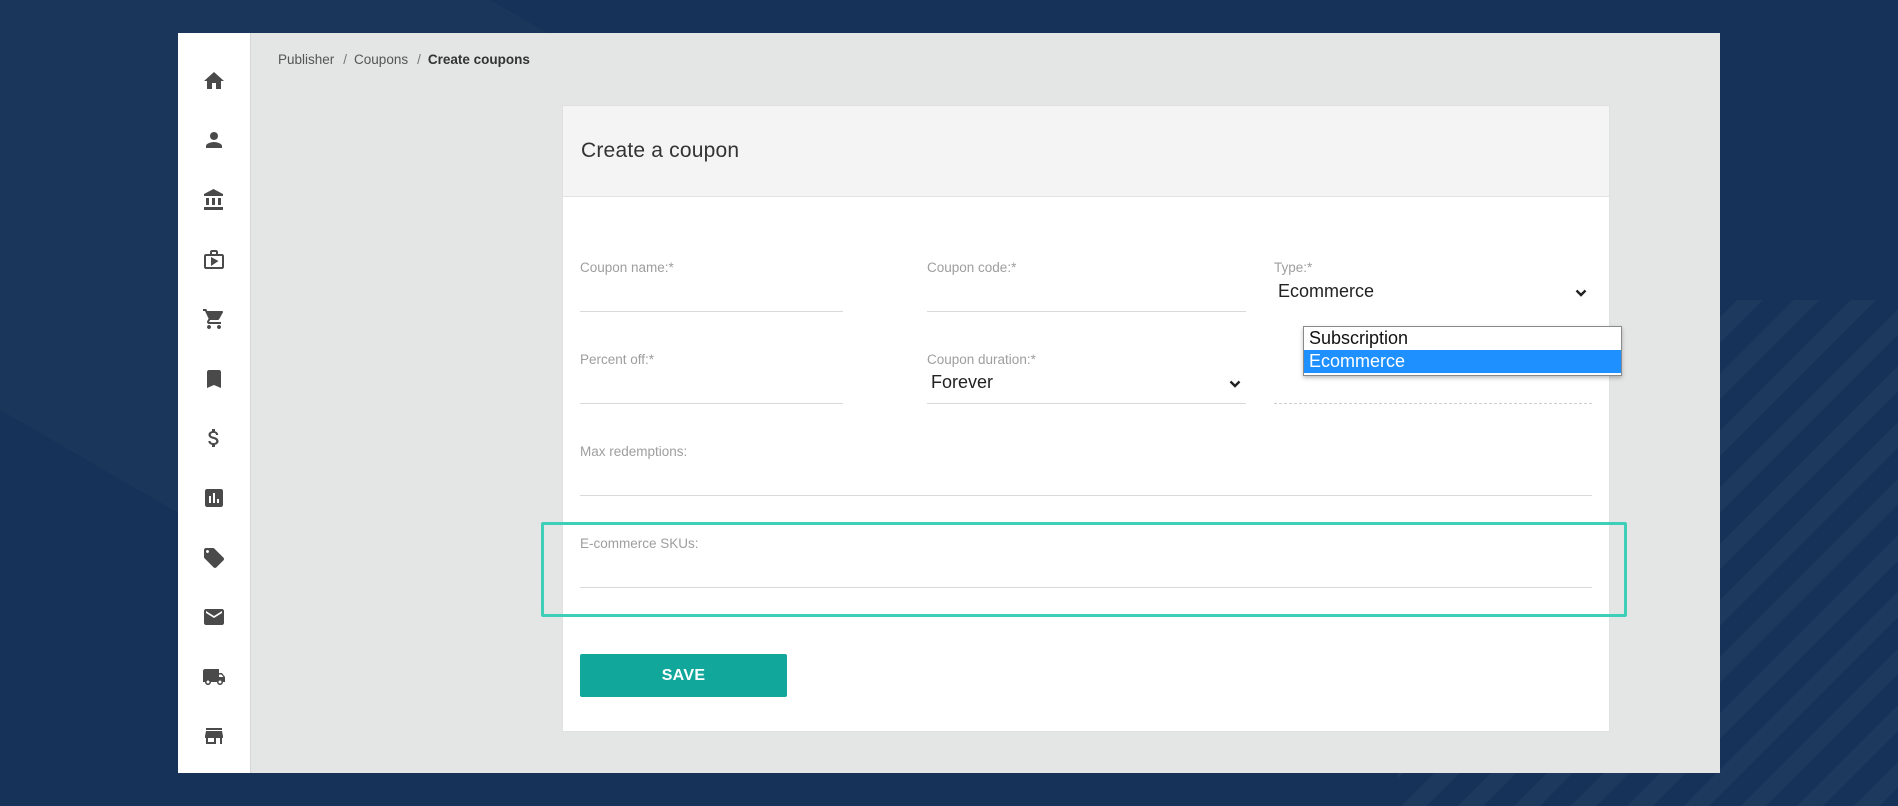  I want to click on store-icon, so click(214, 736).